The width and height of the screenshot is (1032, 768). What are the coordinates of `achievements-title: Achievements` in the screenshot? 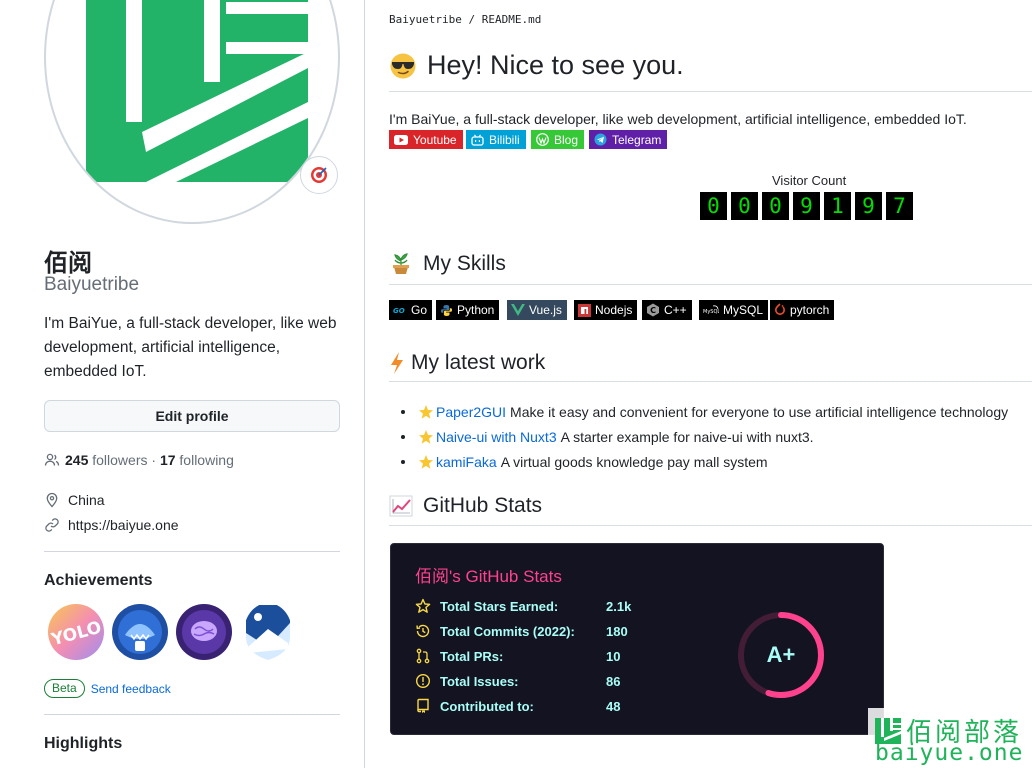 It's located at (98, 581).